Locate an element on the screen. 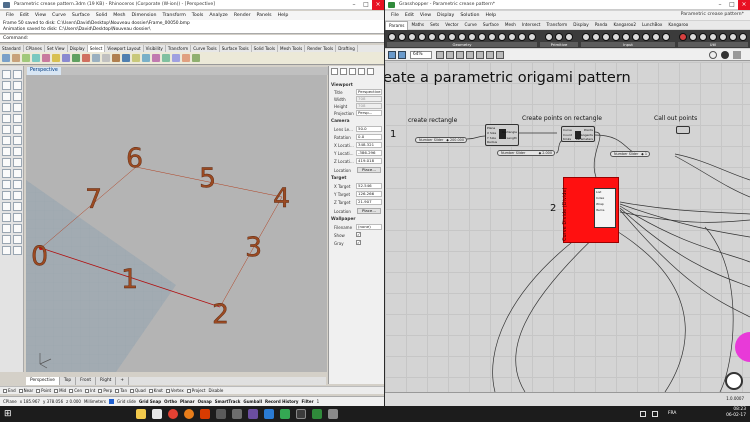 The height and width of the screenshot is (422, 750). ribbon-category: Input is located at coordinates (628, 44).